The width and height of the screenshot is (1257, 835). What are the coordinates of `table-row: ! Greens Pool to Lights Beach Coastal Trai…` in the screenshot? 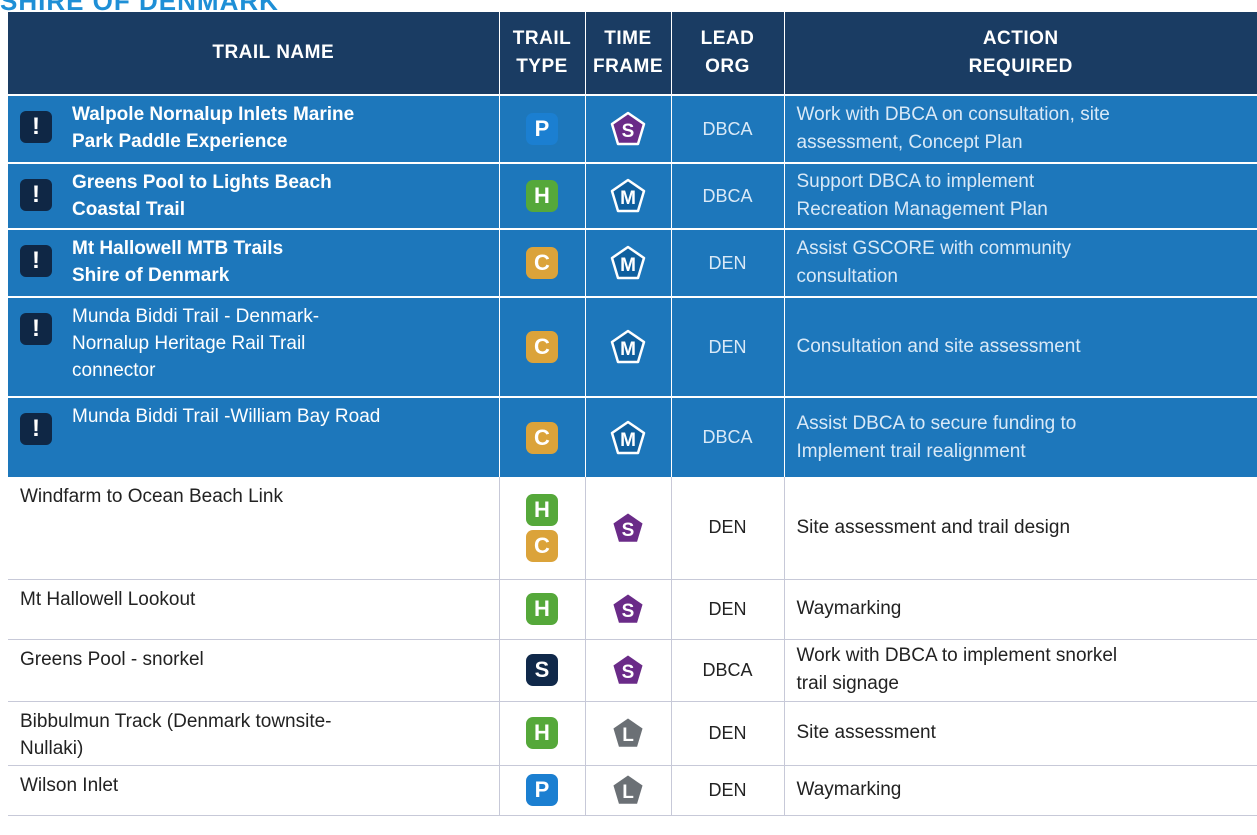 It's located at (632, 195).